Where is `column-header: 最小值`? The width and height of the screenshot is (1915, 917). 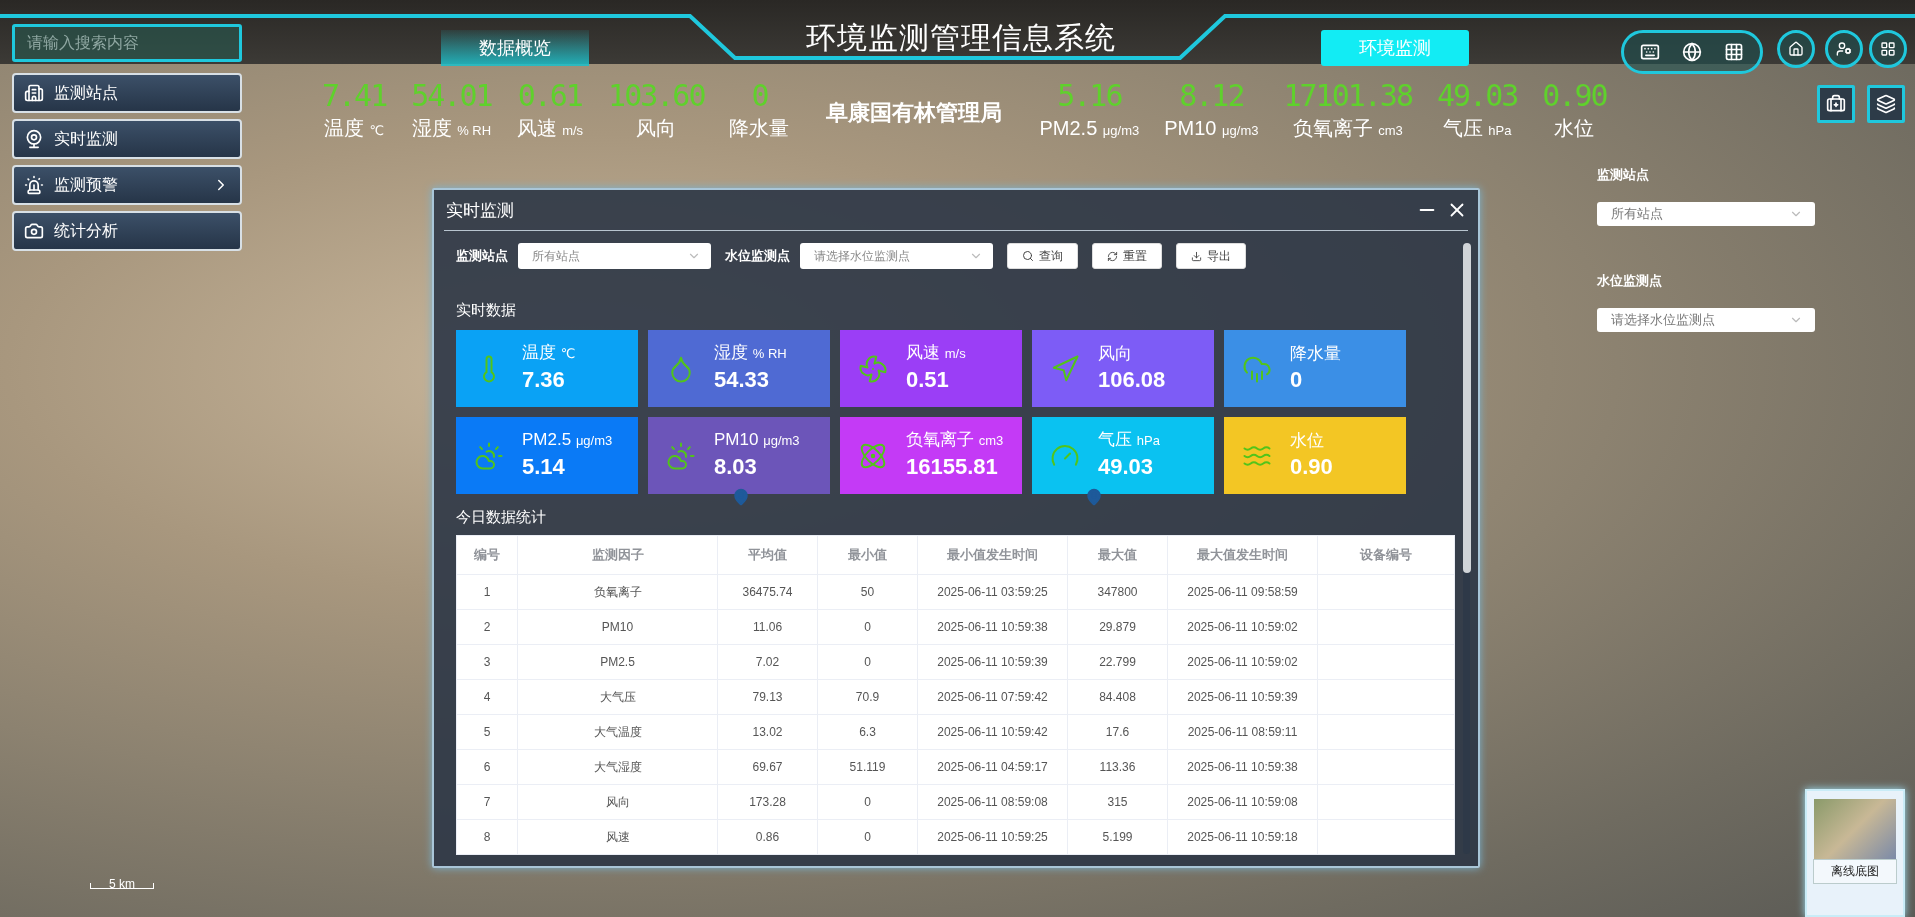 column-header: 最小值 is located at coordinates (867, 555).